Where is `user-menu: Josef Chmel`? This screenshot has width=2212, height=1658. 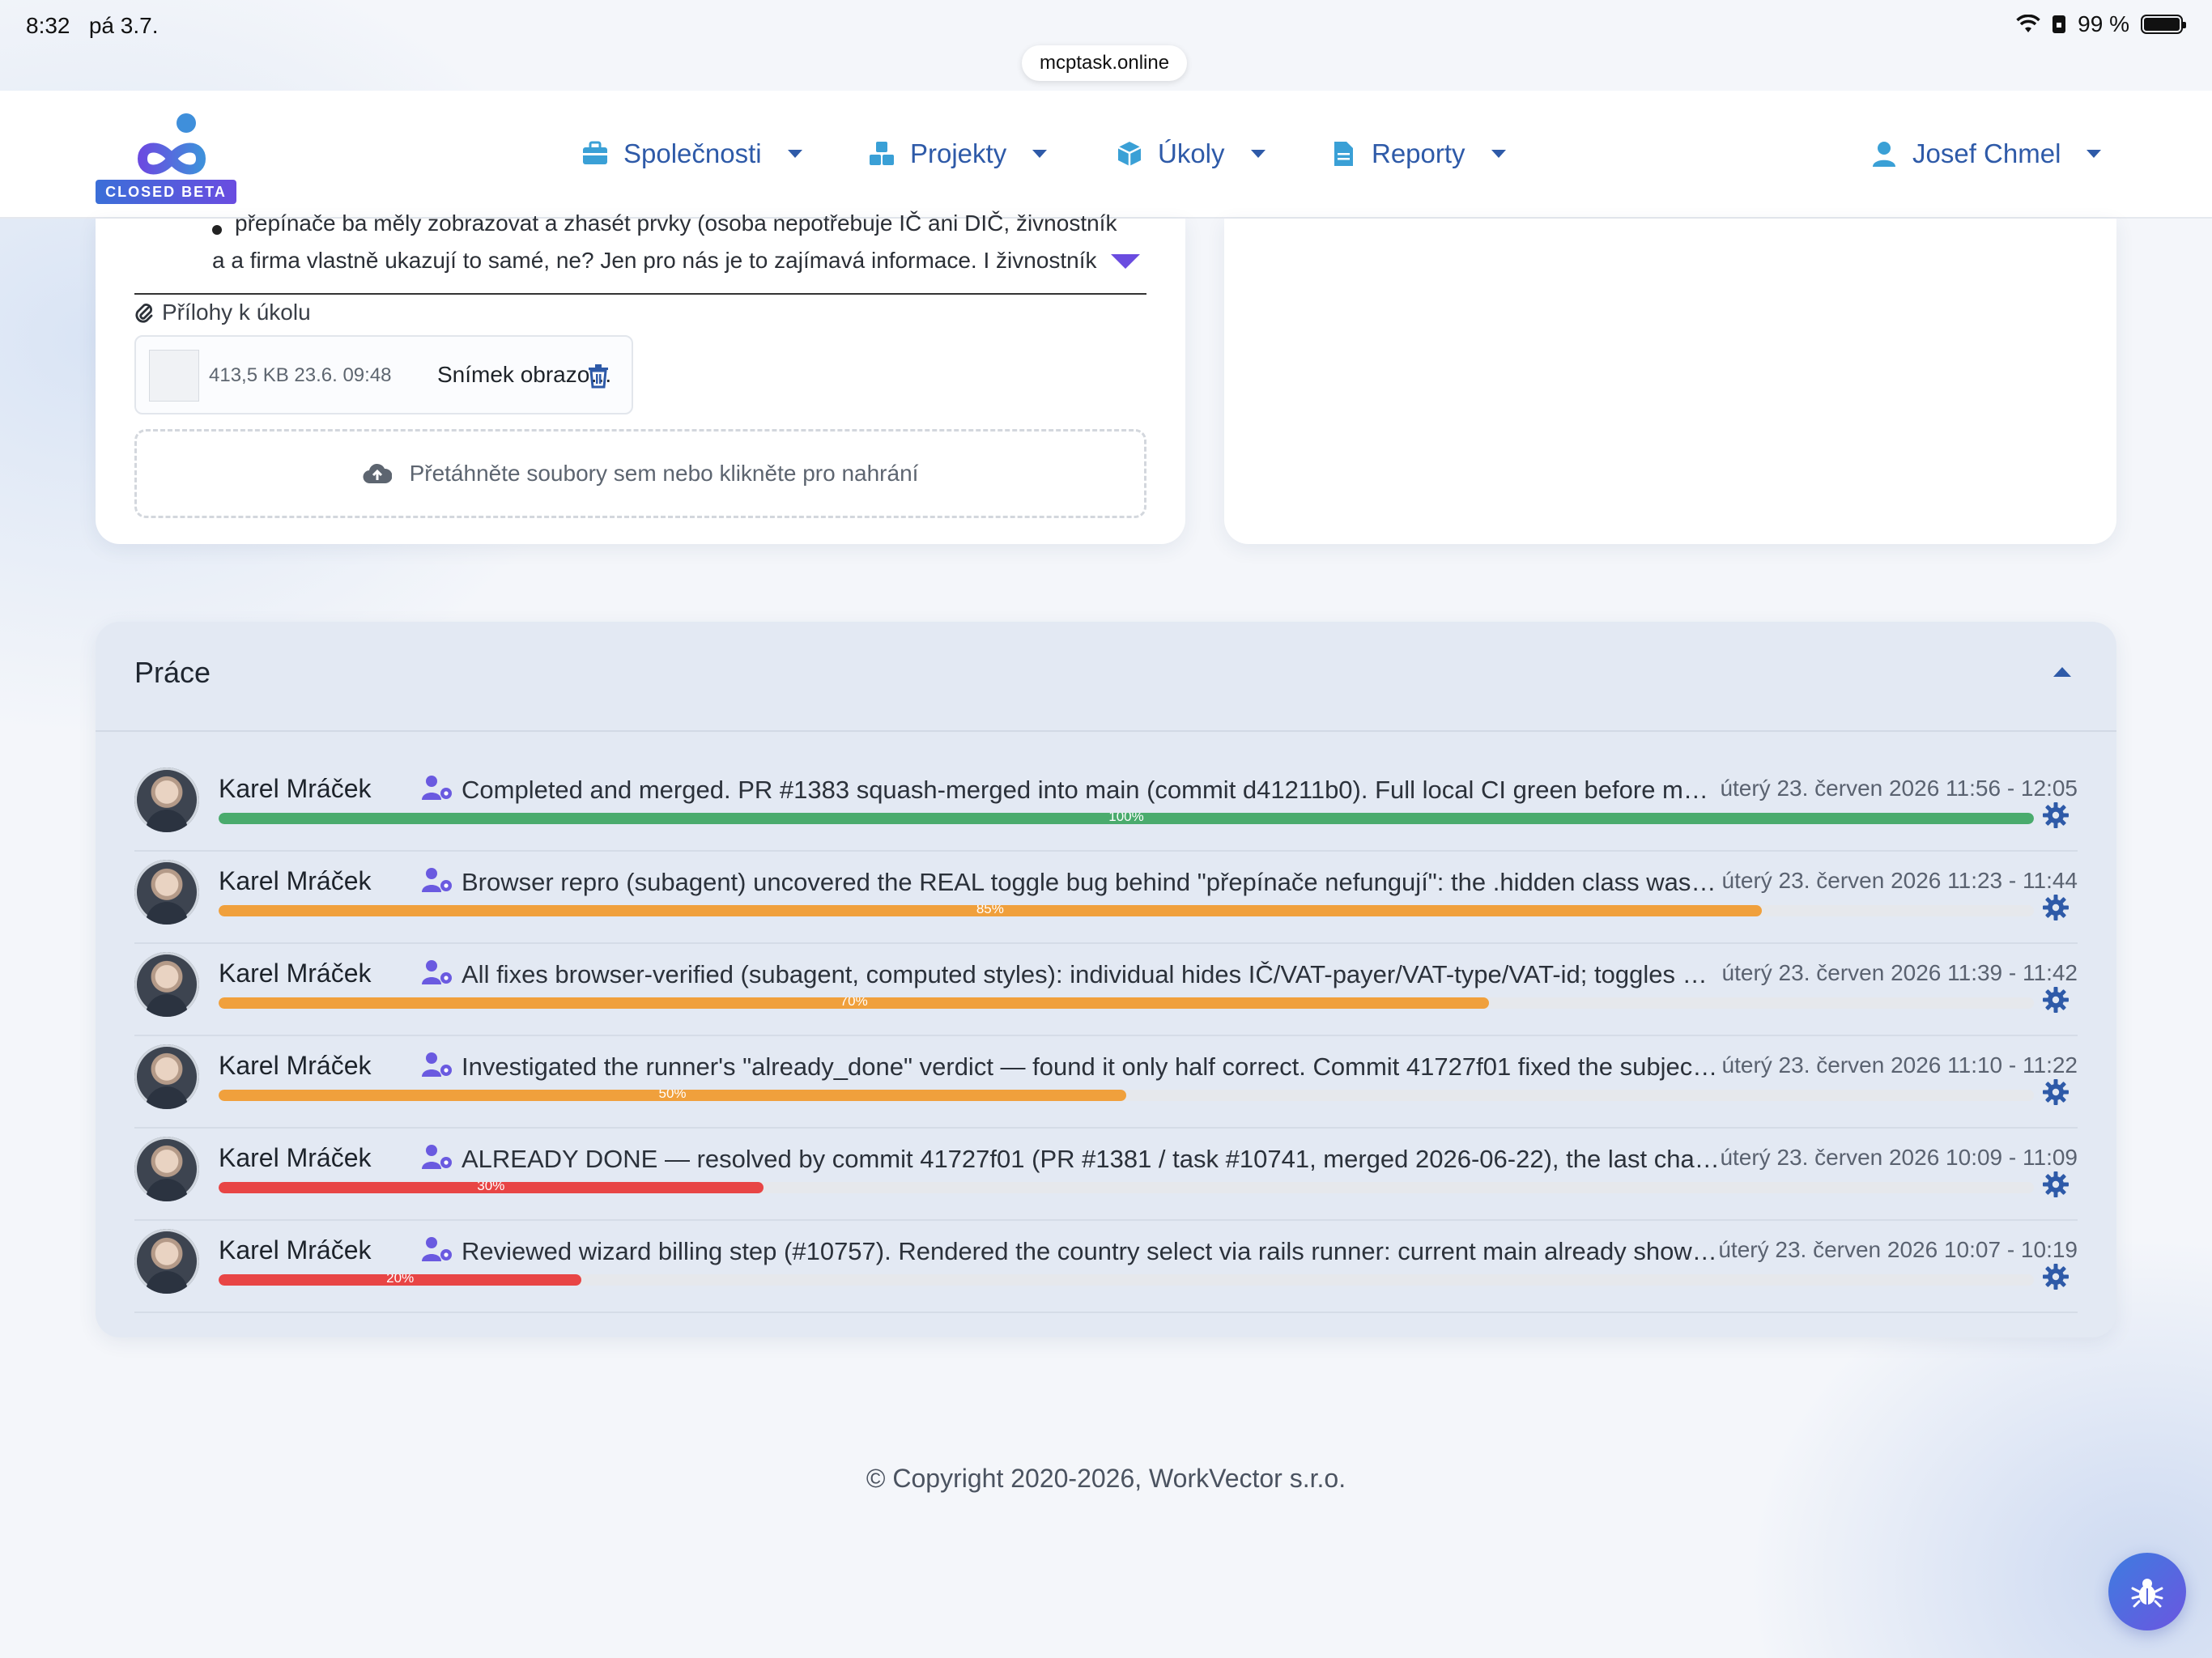 user-menu: Josef Chmel is located at coordinates (1986, 153).